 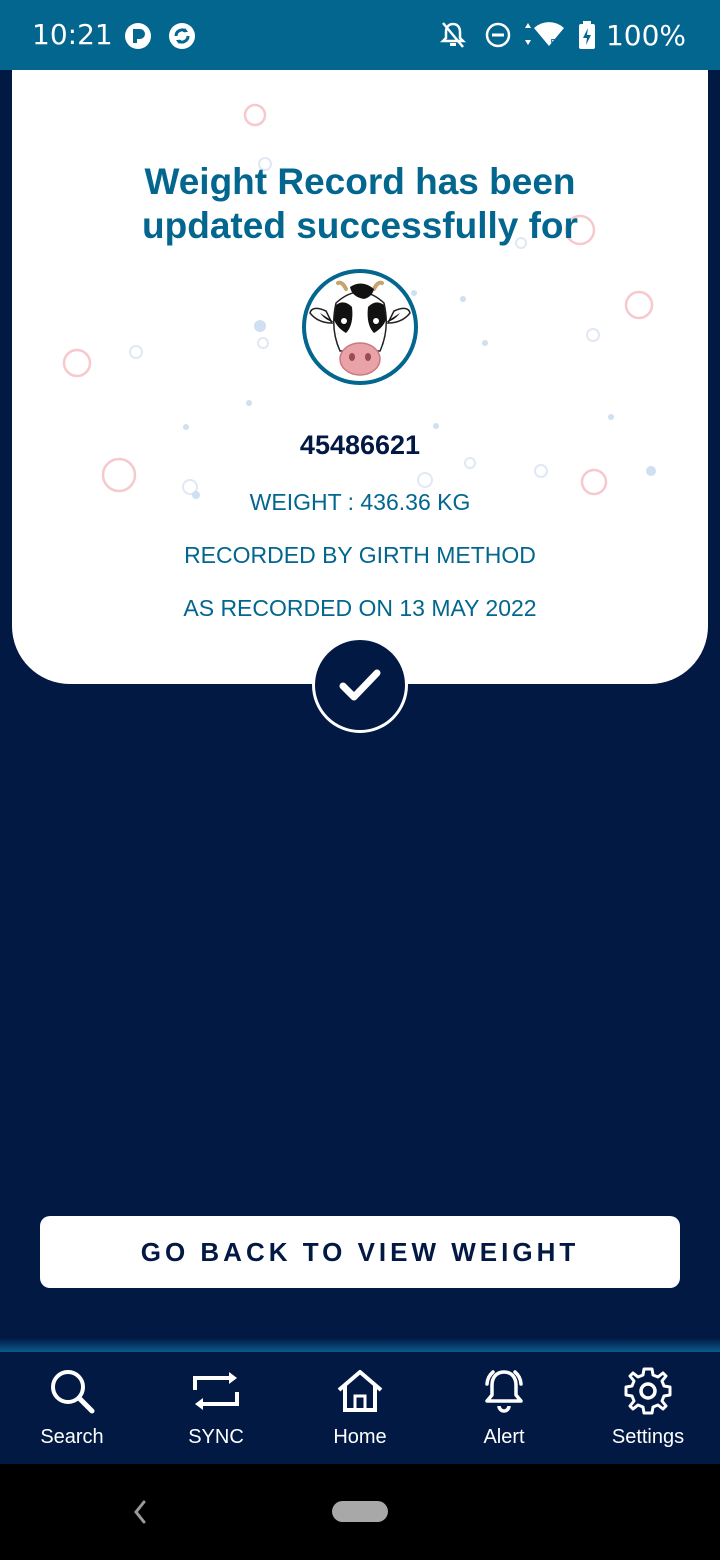 I want to click on system-home-pill, so click(x=360, y=1511).